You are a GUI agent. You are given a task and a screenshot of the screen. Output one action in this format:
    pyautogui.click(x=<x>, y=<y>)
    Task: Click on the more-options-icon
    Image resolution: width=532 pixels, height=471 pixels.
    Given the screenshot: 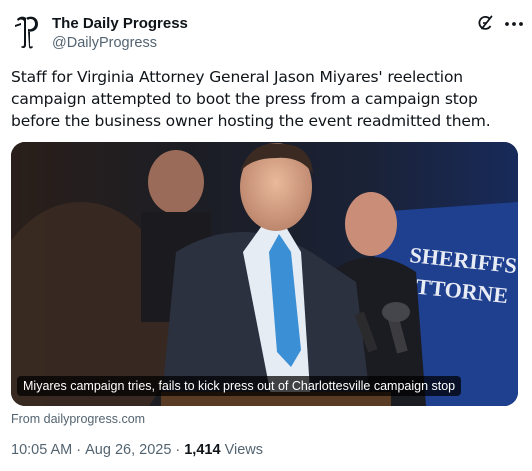 What is the action you would take?
    pyautogui.click(x=514, y=24)
    